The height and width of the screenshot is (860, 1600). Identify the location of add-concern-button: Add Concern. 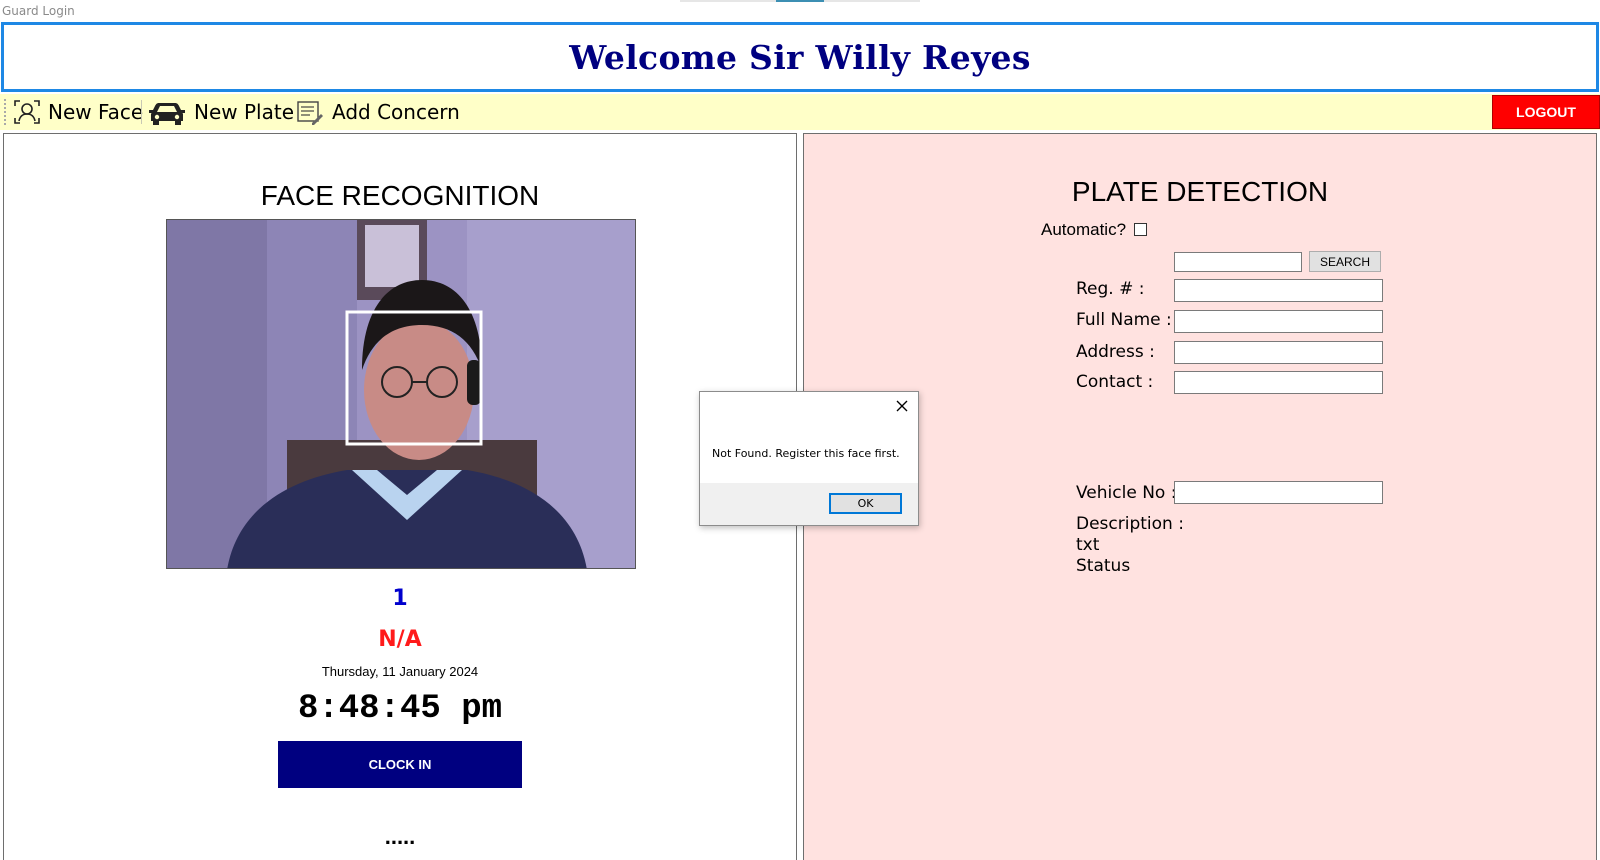
(378, 112).